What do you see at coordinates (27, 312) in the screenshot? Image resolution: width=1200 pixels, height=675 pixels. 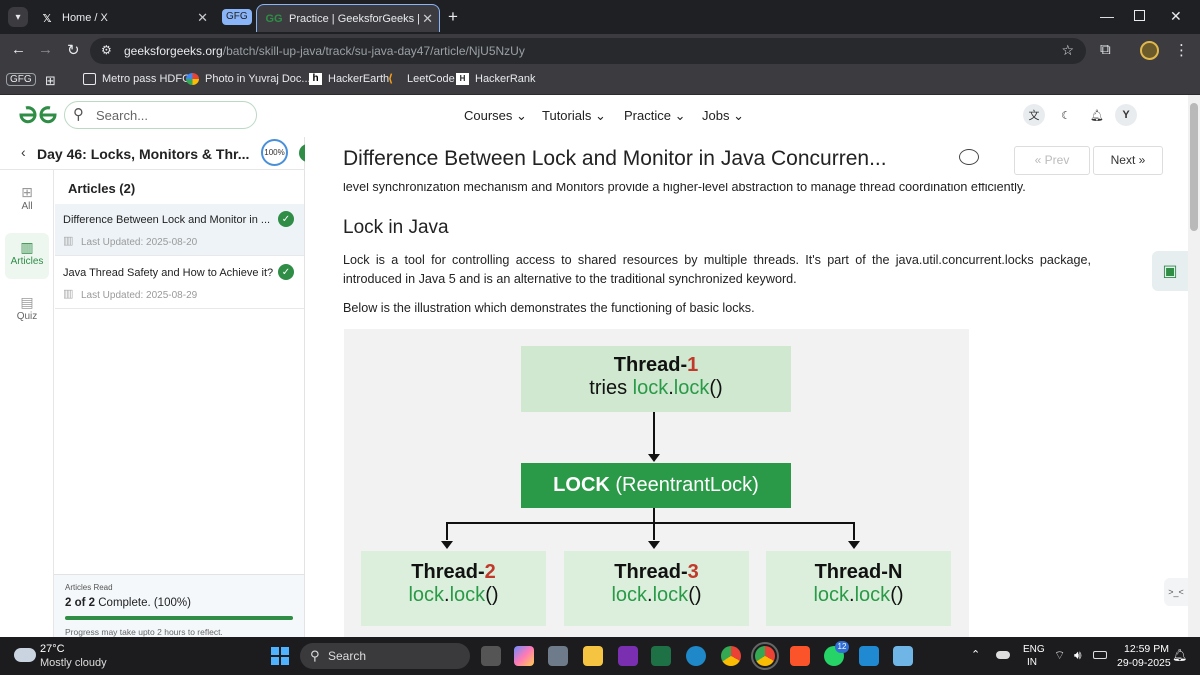 I see `rail-item-quiz: ▤ Quiz` at bounding box center [27, 312].